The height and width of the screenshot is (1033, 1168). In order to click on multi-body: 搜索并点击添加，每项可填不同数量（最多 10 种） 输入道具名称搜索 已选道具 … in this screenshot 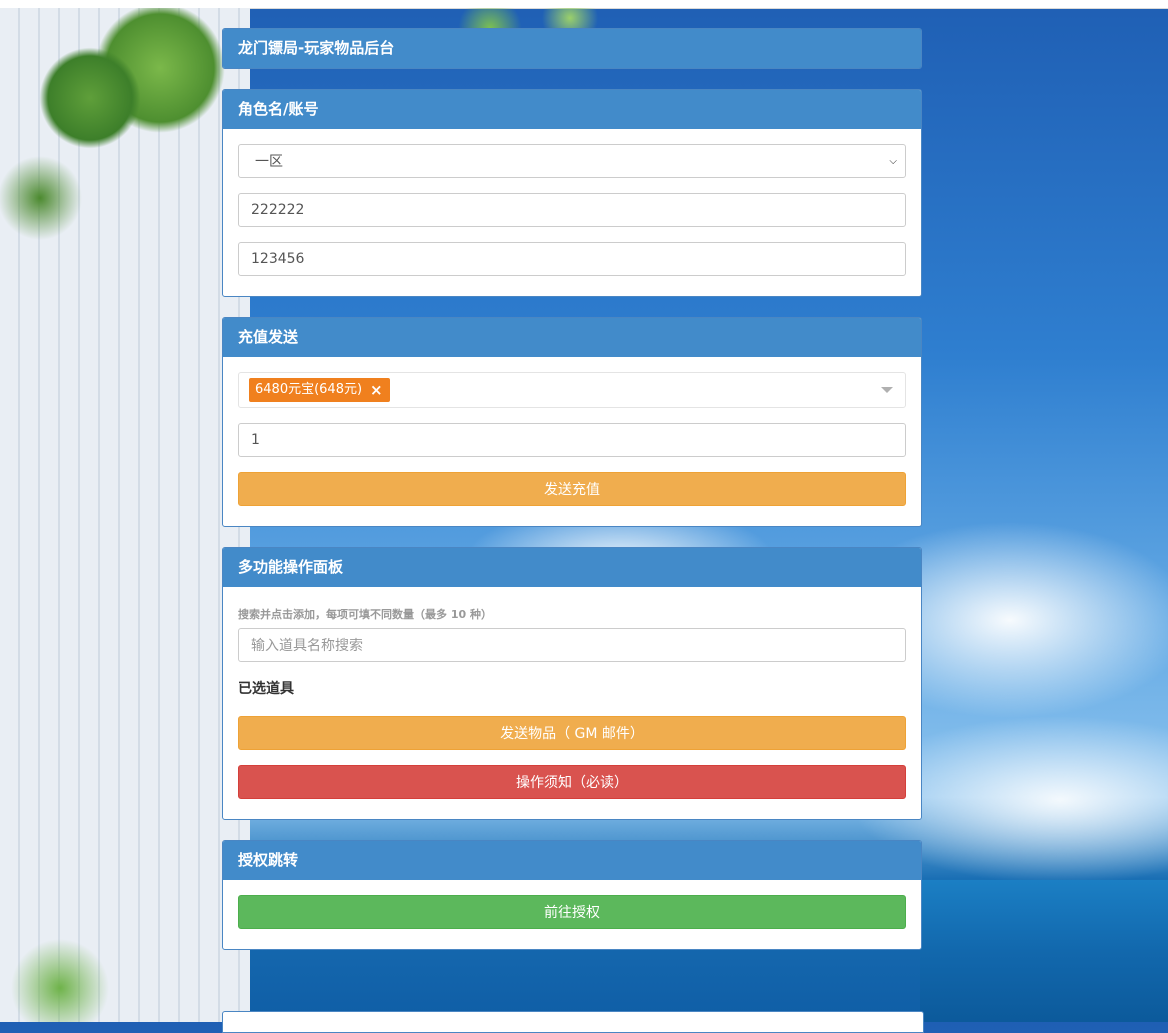, I will do `click(572, 703)`.